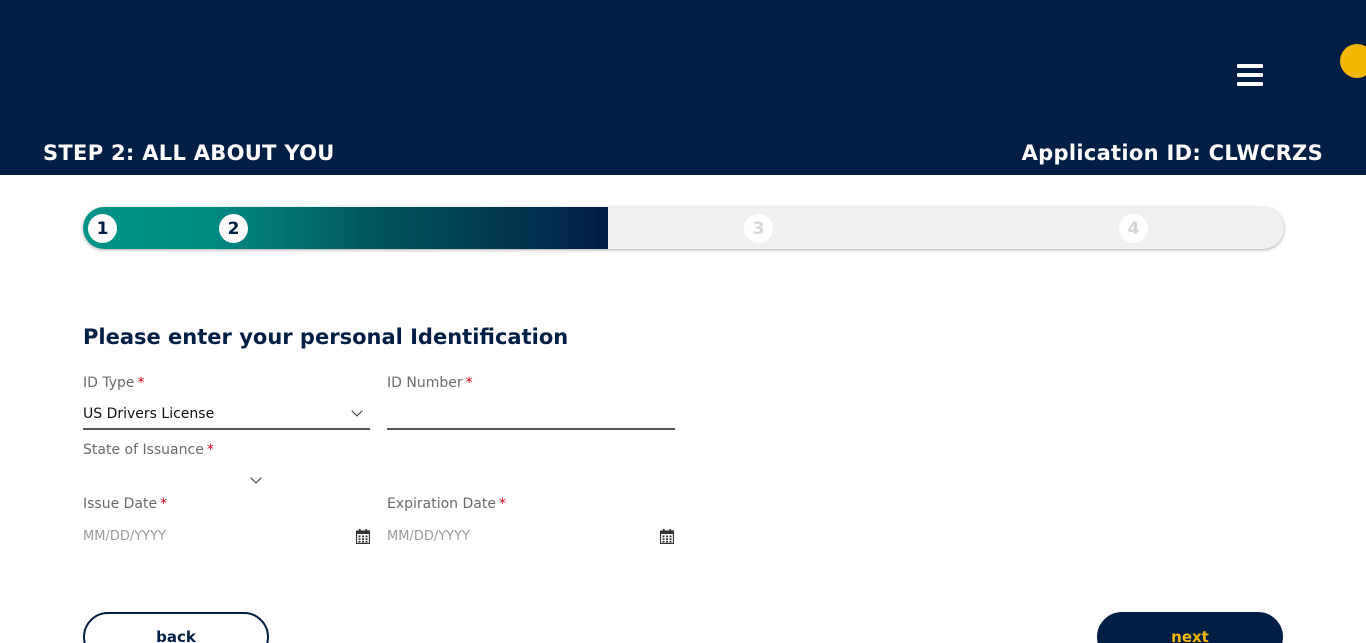 Image resolution: width=1366 pixels, height=643 pixels. What do you see at coordinates (345, 228) in the screenshot?
I see `progress-fill` at bounding box center [345, 228].